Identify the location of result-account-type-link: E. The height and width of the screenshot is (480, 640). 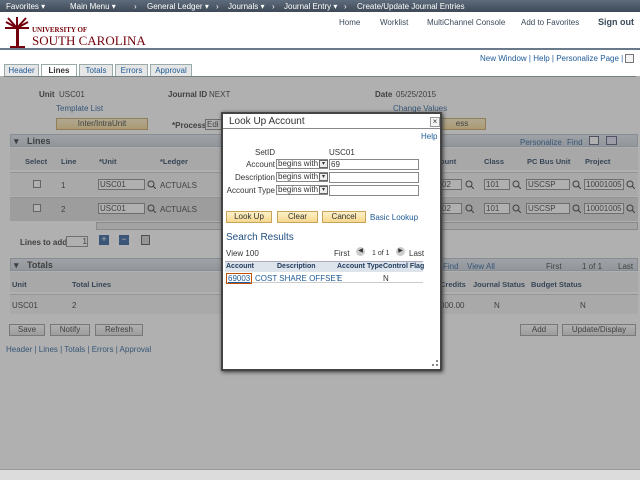
(339, 278).